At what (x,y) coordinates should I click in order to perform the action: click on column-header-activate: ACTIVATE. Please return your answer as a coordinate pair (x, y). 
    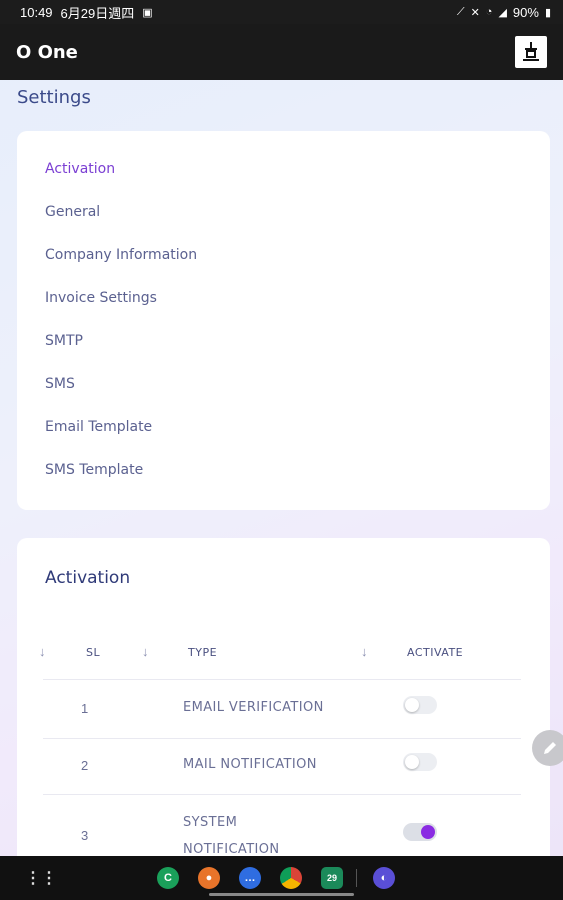
    Looking at the image, I should click on (435, 652).